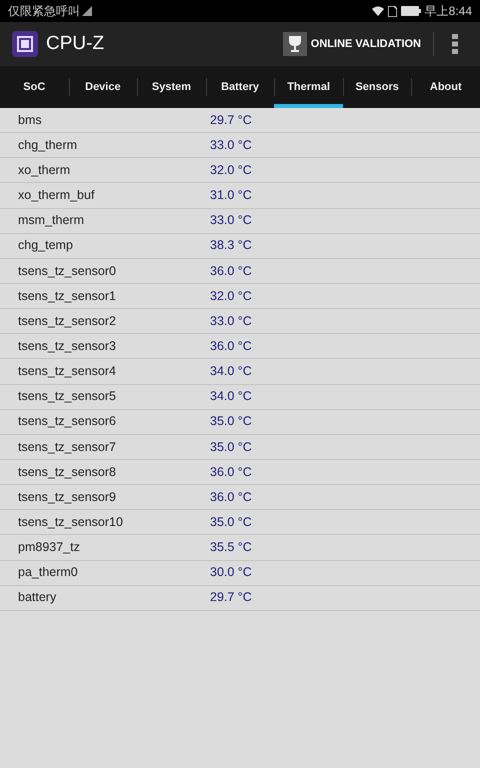  What do you see at coordinates (294, 44) in the screenshot?
I see `trophy-icon` at bounding box center [294, 44].